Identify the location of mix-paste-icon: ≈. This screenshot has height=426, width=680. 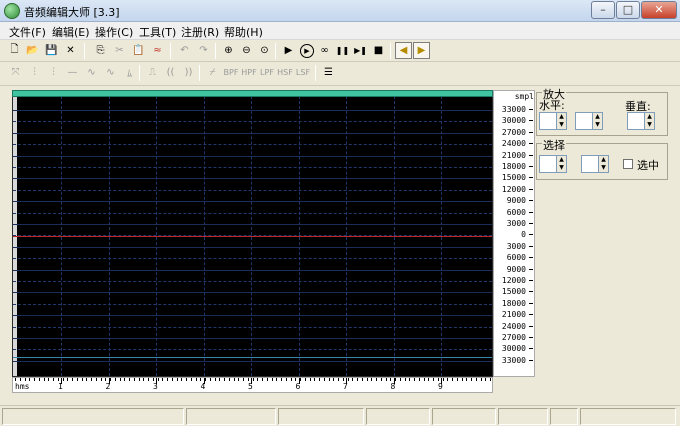
(157, 50).